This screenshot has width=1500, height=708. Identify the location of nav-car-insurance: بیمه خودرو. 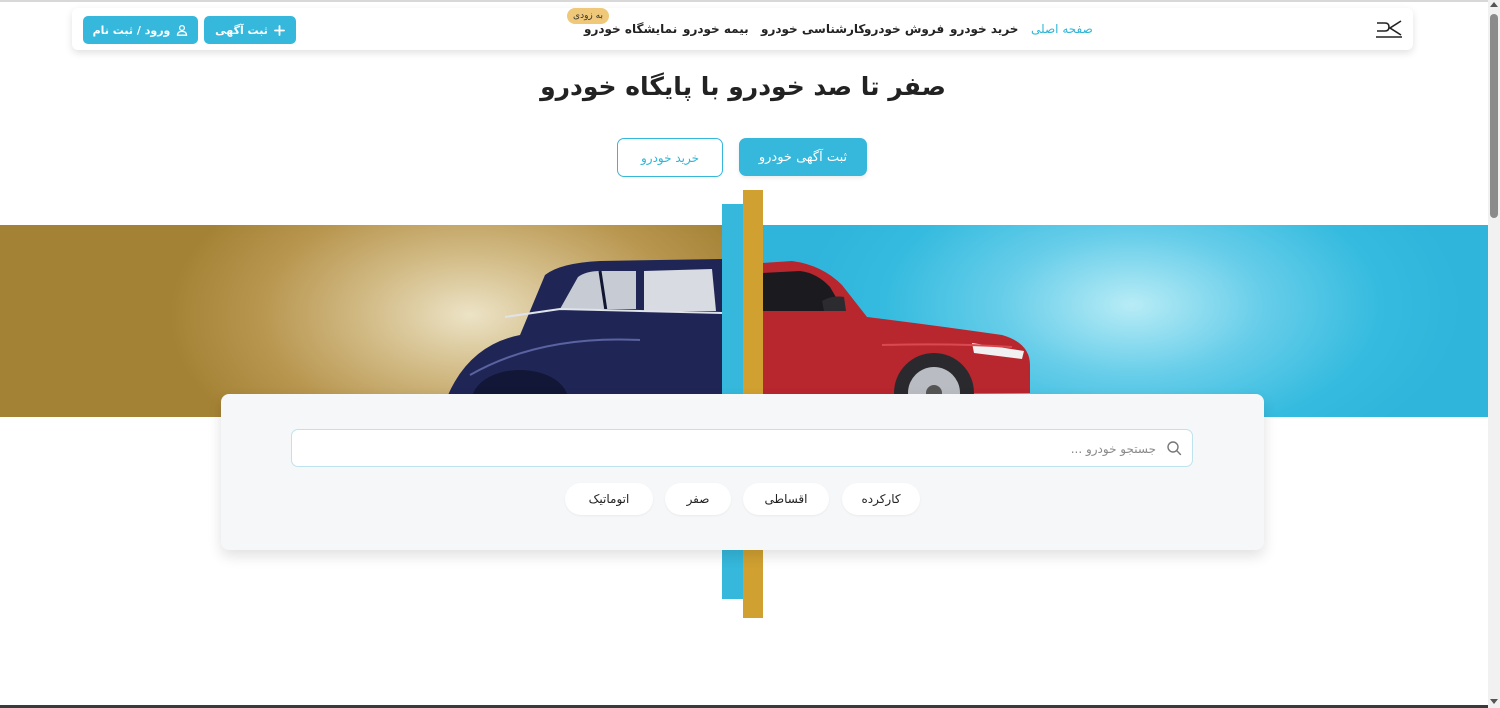
(716, 29).